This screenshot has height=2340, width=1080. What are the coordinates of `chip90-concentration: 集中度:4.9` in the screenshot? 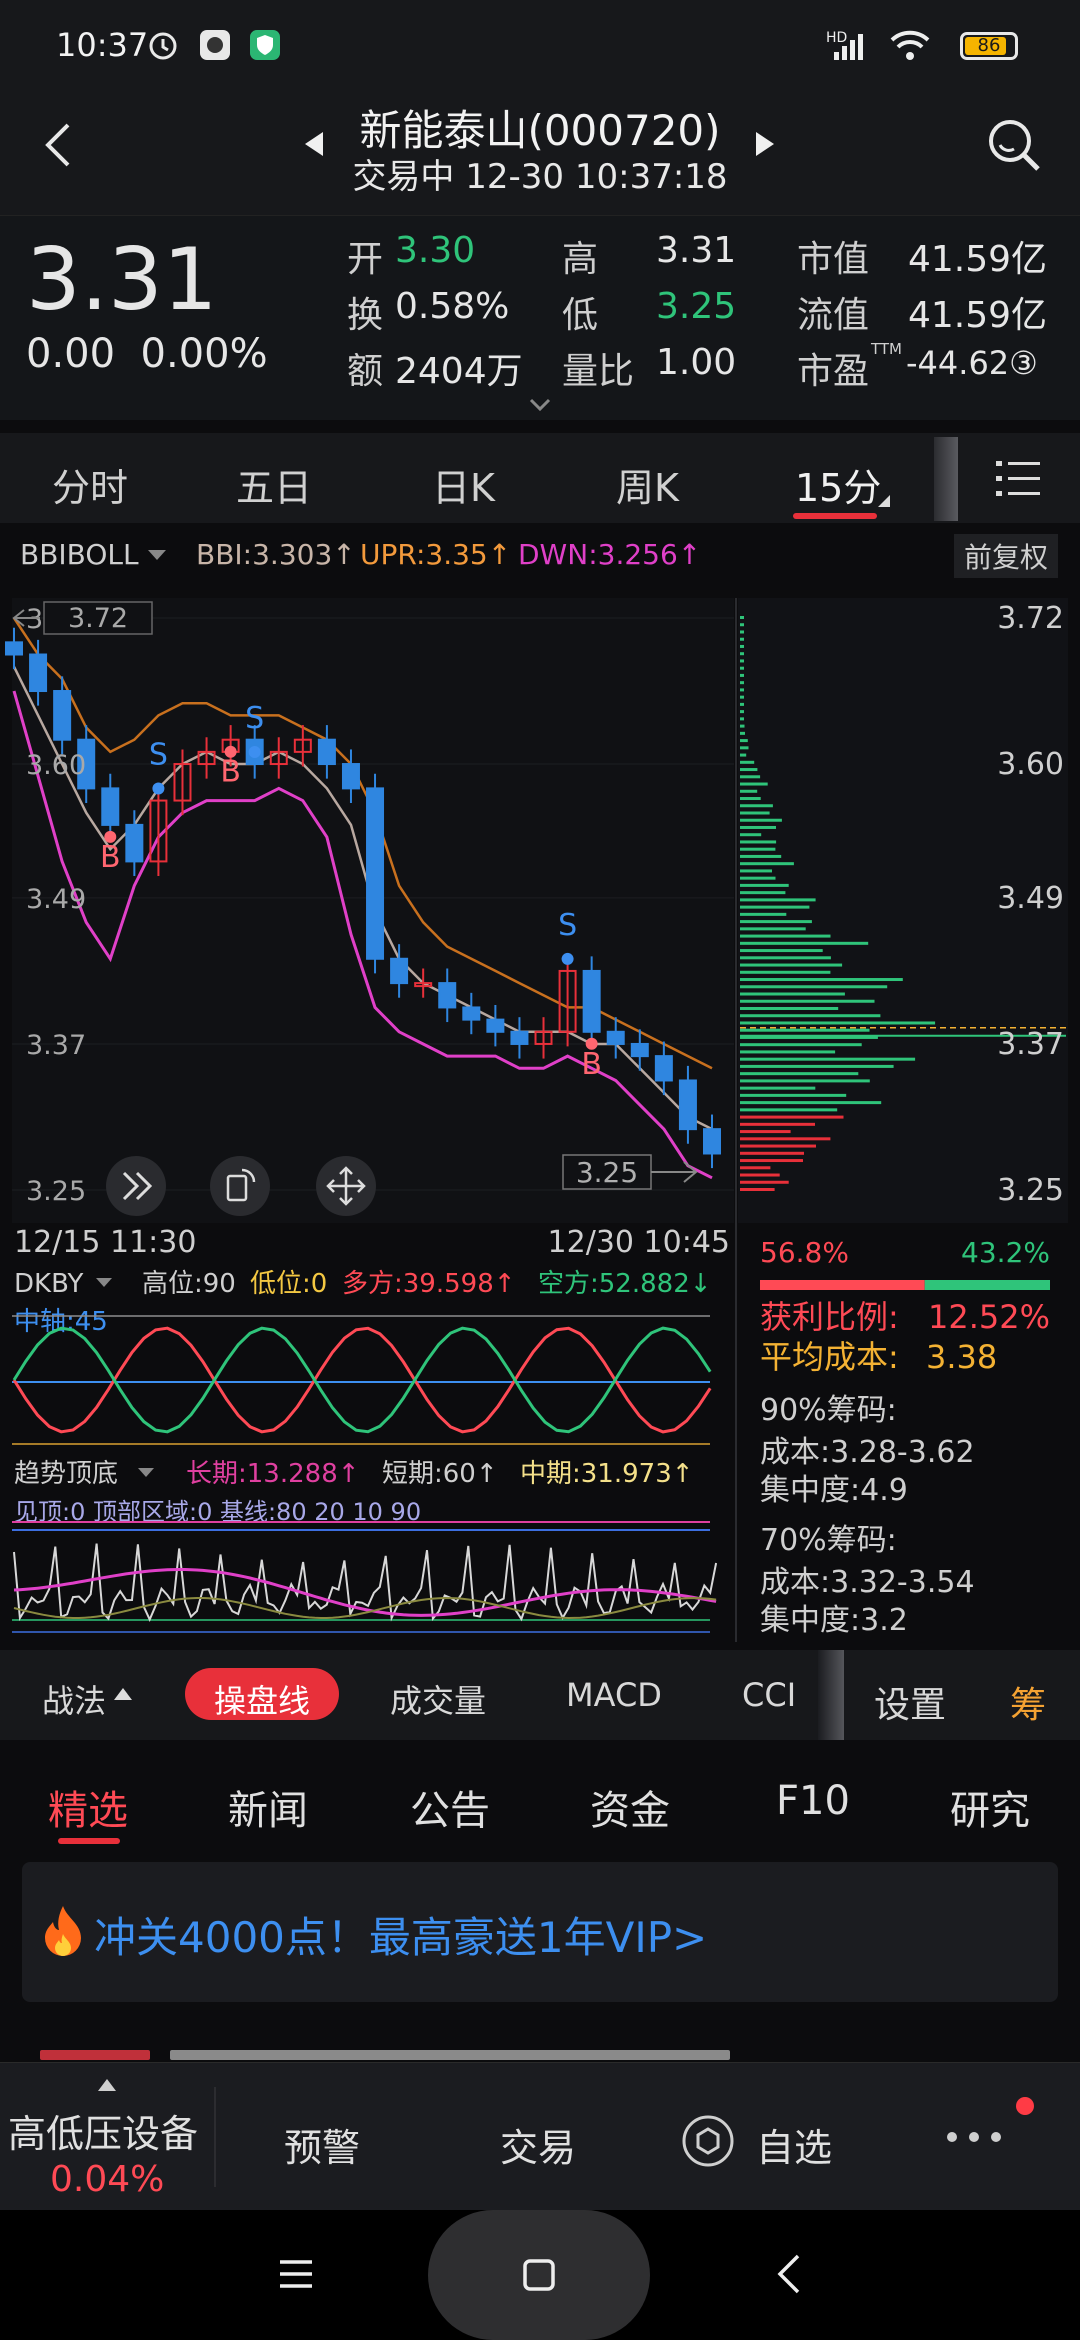 It's located at (834, 1490).